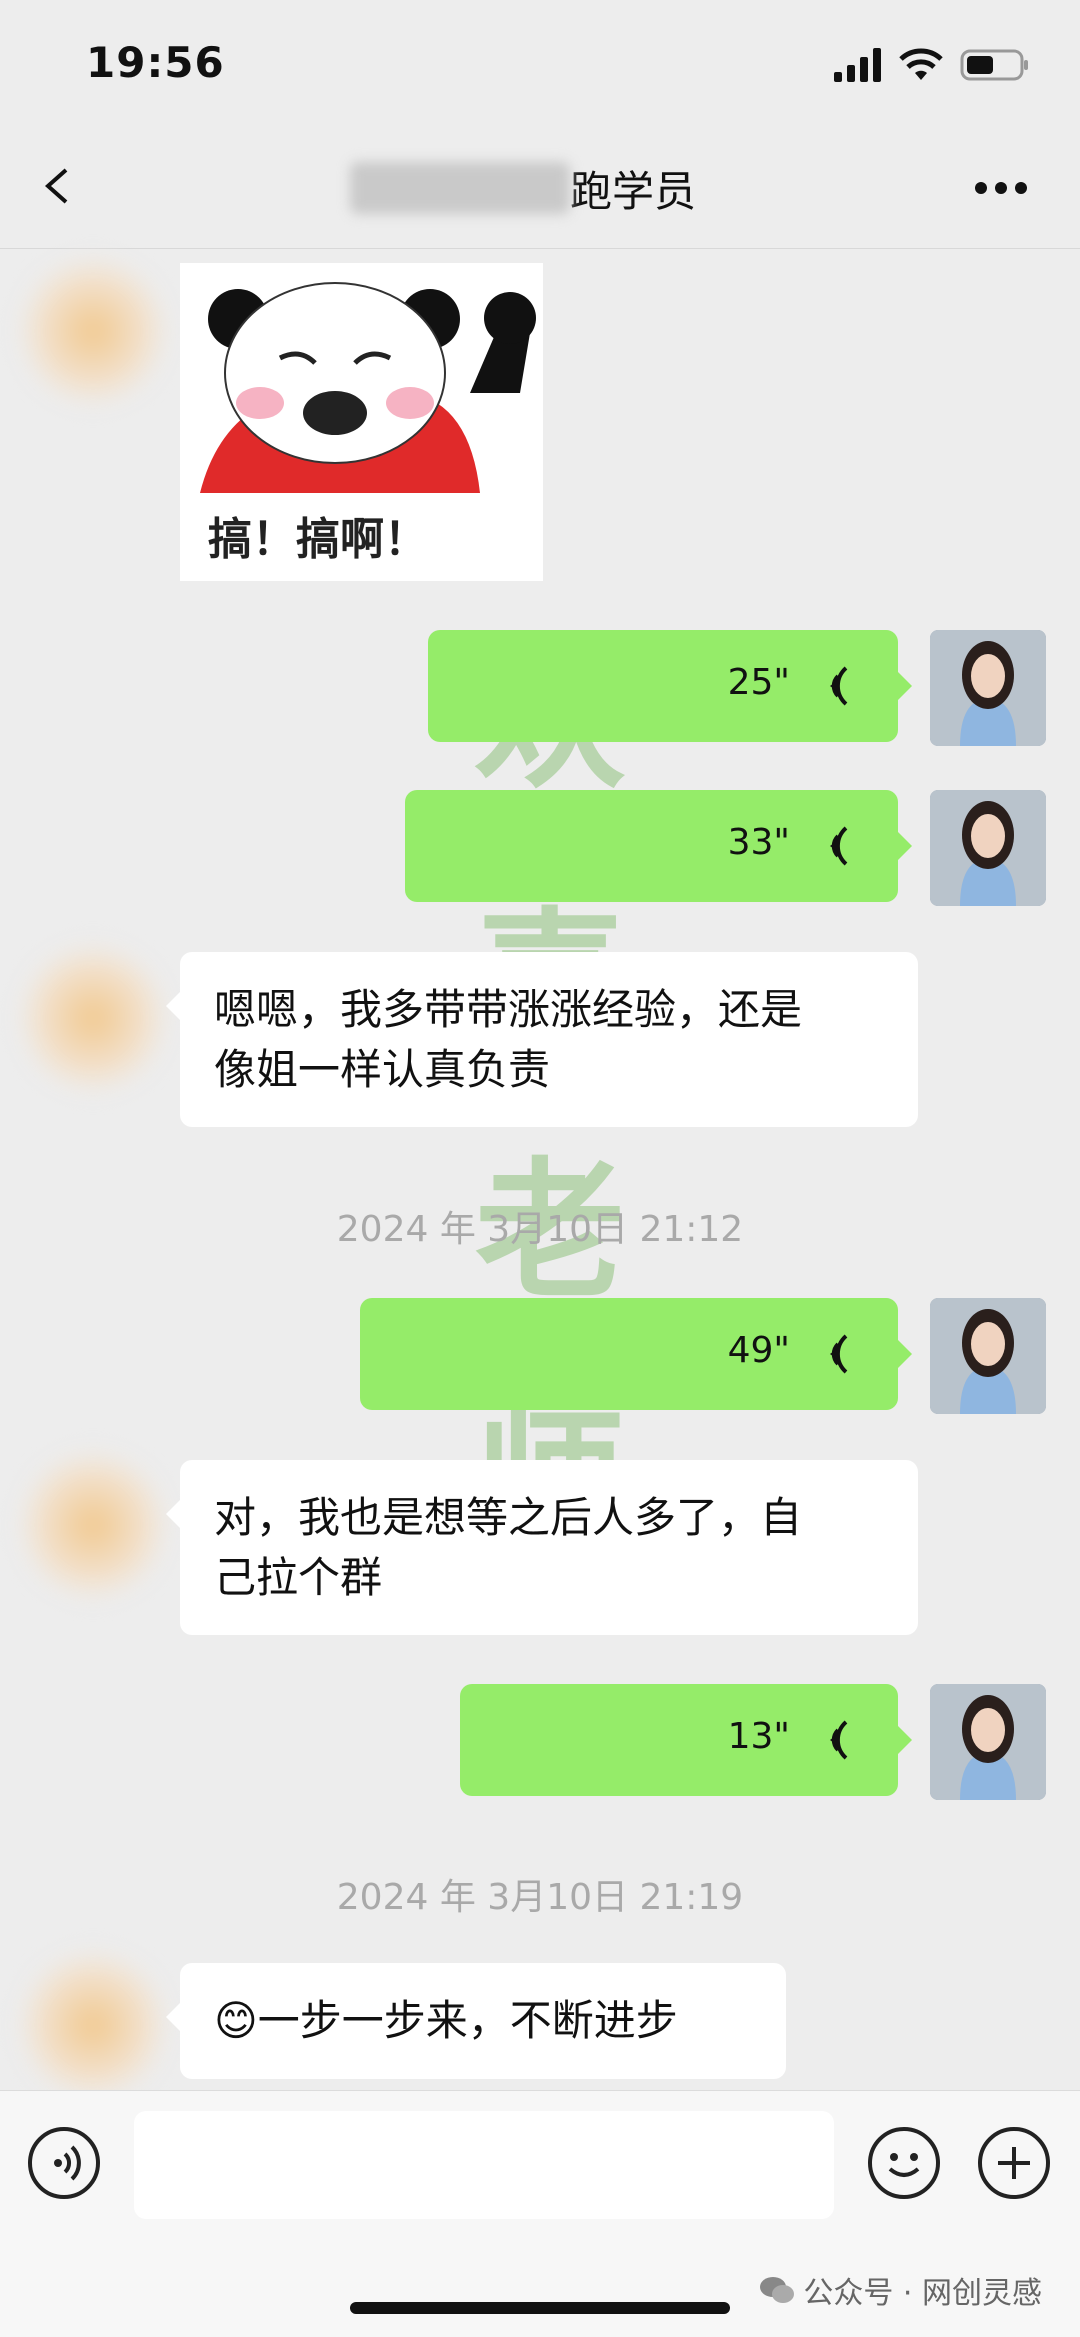 This screenshot has width=1080, height=2337. I want to click on chat-title: 跑学员, so click(523, 188).